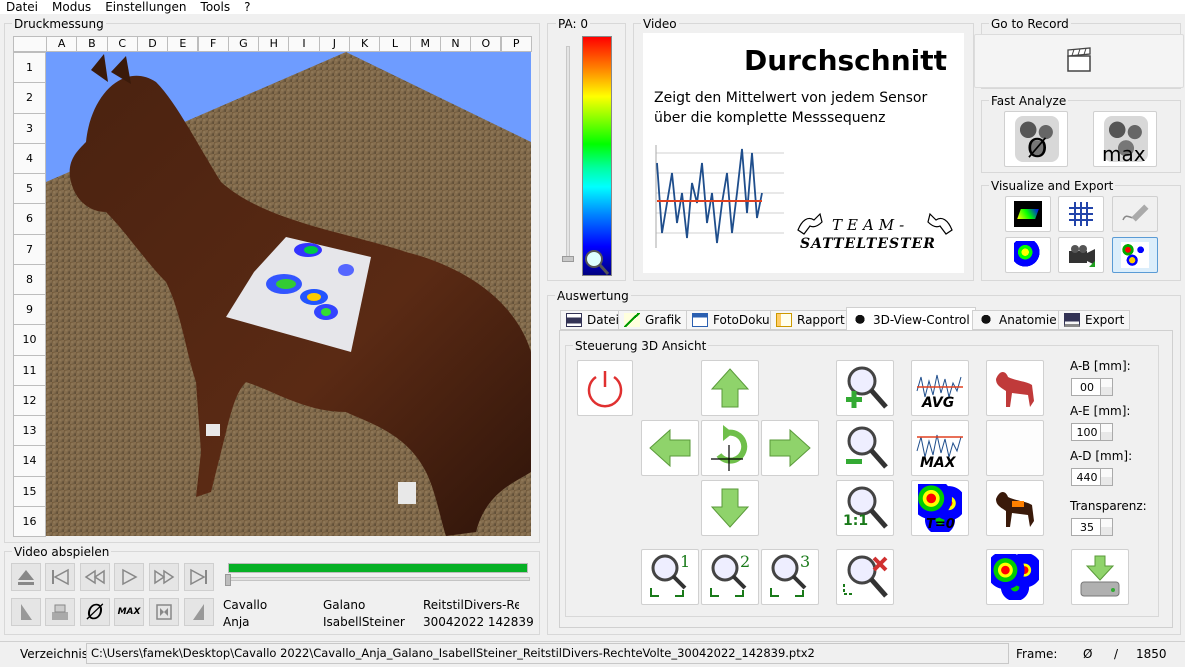 The height and width of the screenshot is (667, 1185). What do you see at coordinates (670, 448) in the screenshot?
I see `move-left-button` at bounding box center [670, 448].